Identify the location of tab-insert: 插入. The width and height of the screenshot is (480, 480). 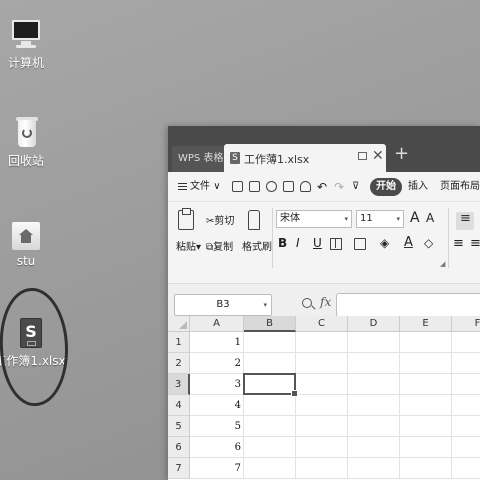
(418, 187).